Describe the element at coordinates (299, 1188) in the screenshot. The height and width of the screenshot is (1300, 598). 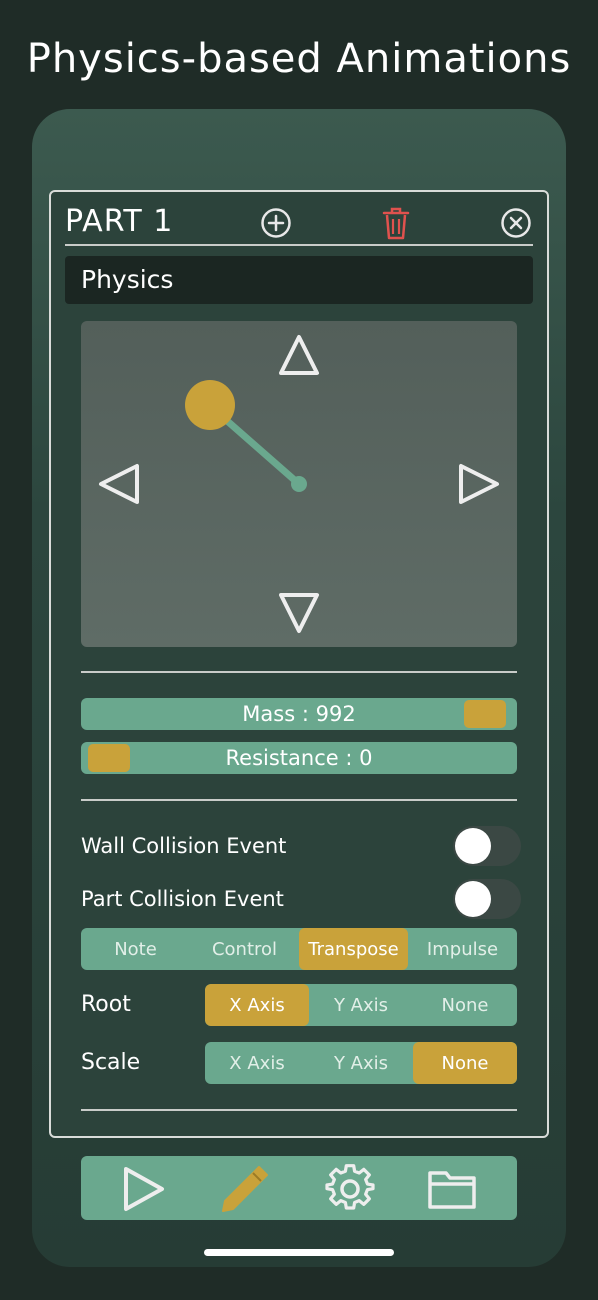
I see `bottom-toolbar` at that location.